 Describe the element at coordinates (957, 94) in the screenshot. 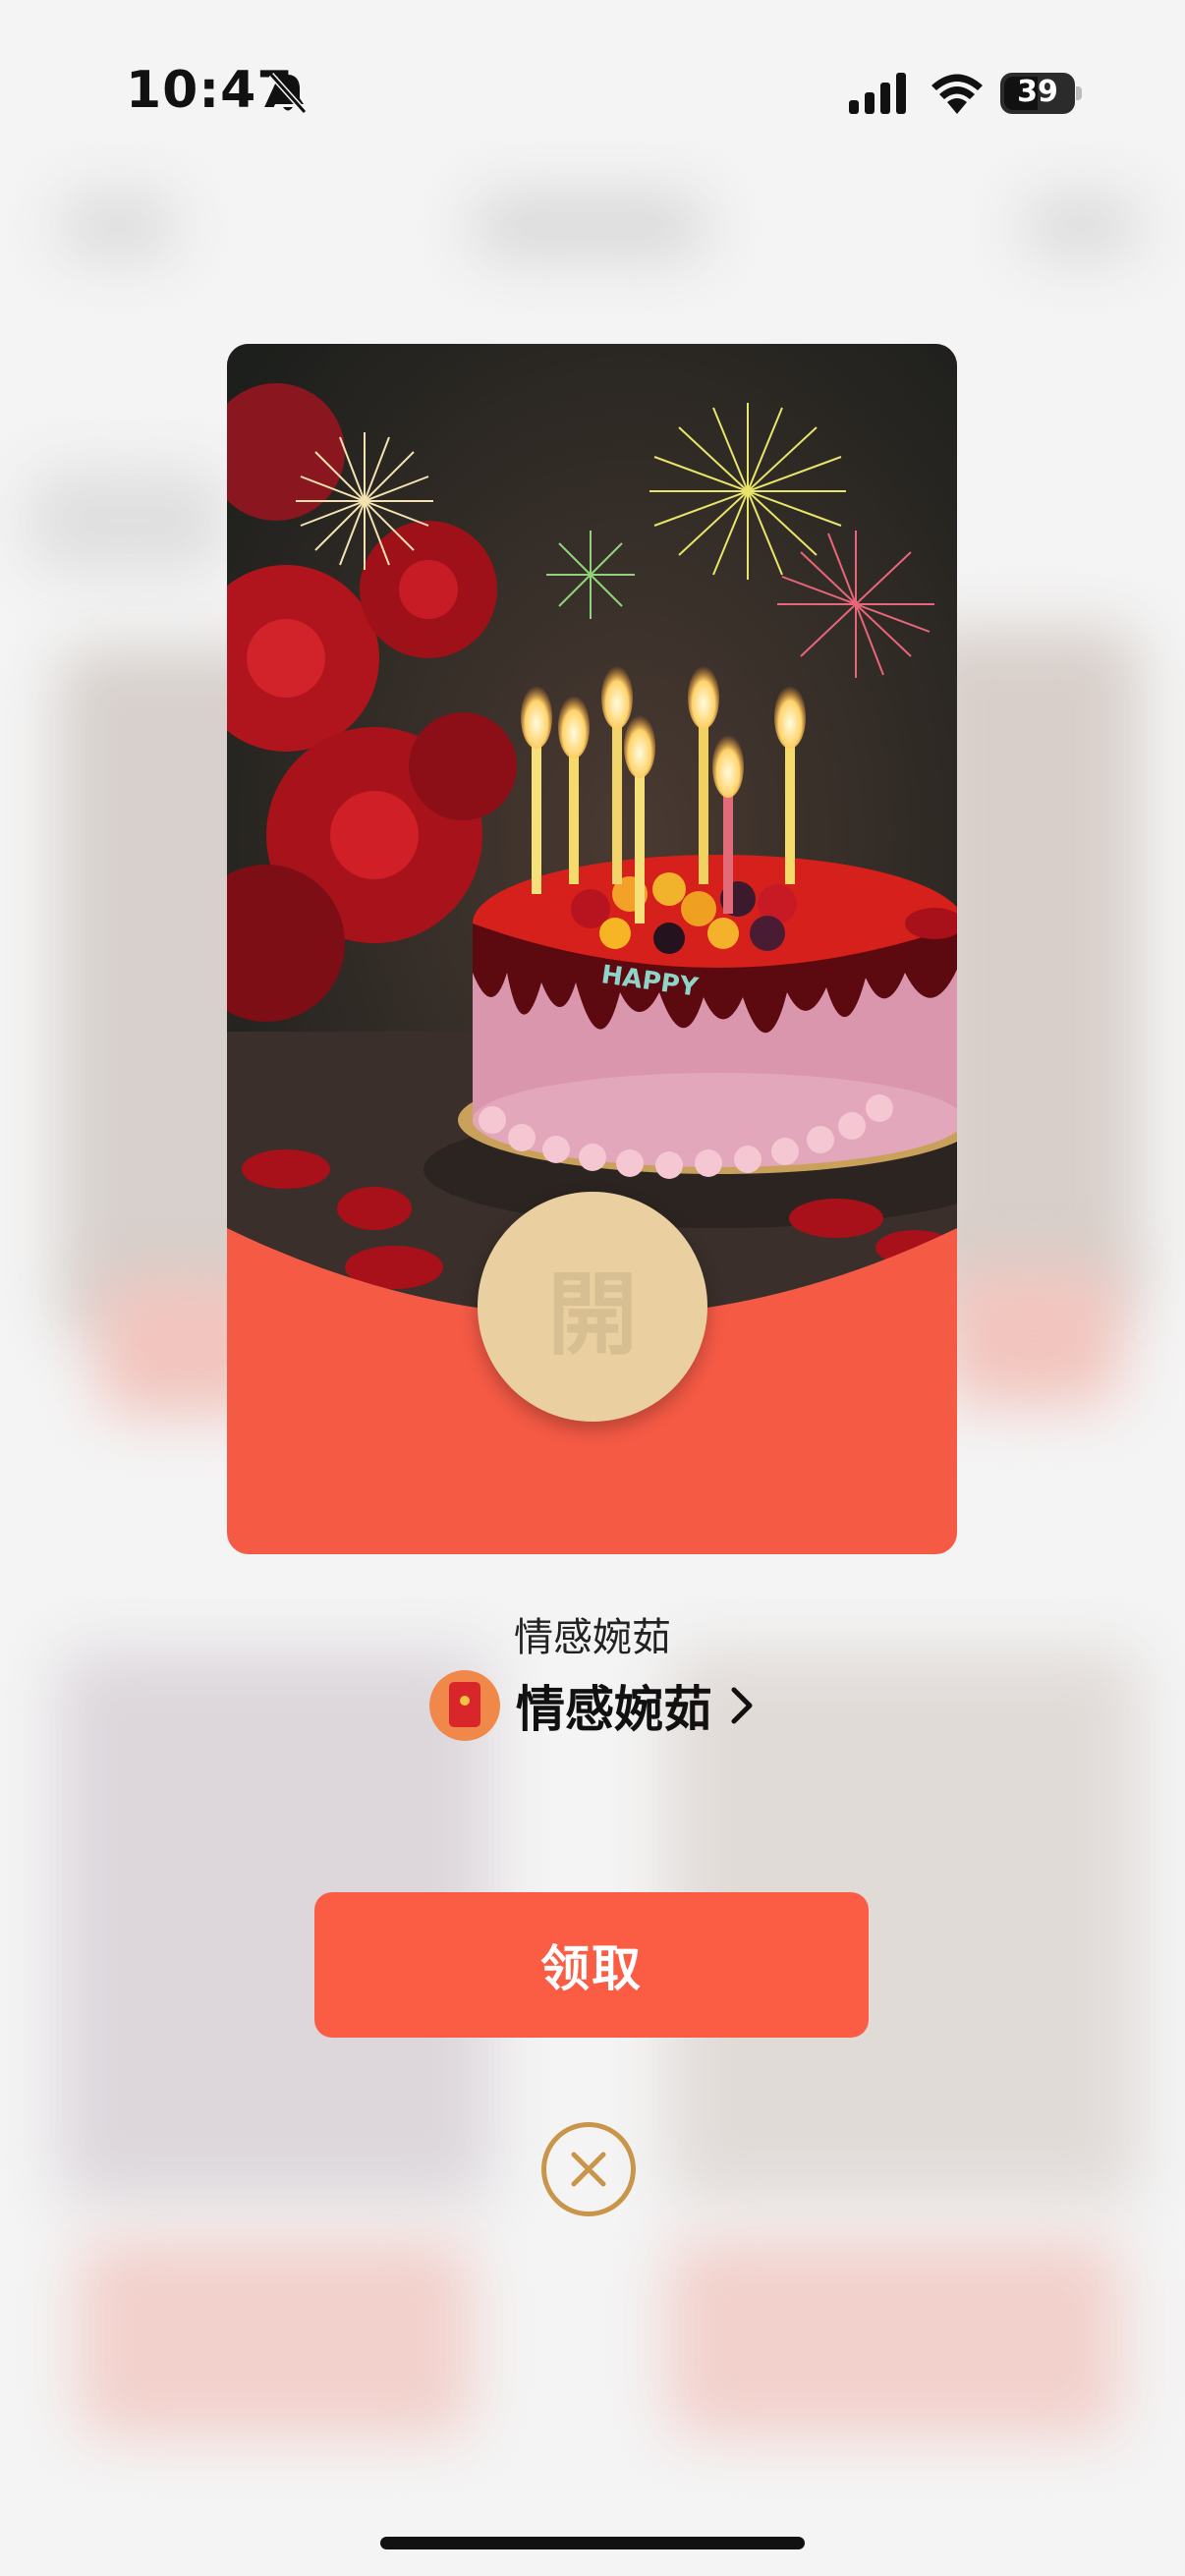

I see `wifi-icon` at that location.